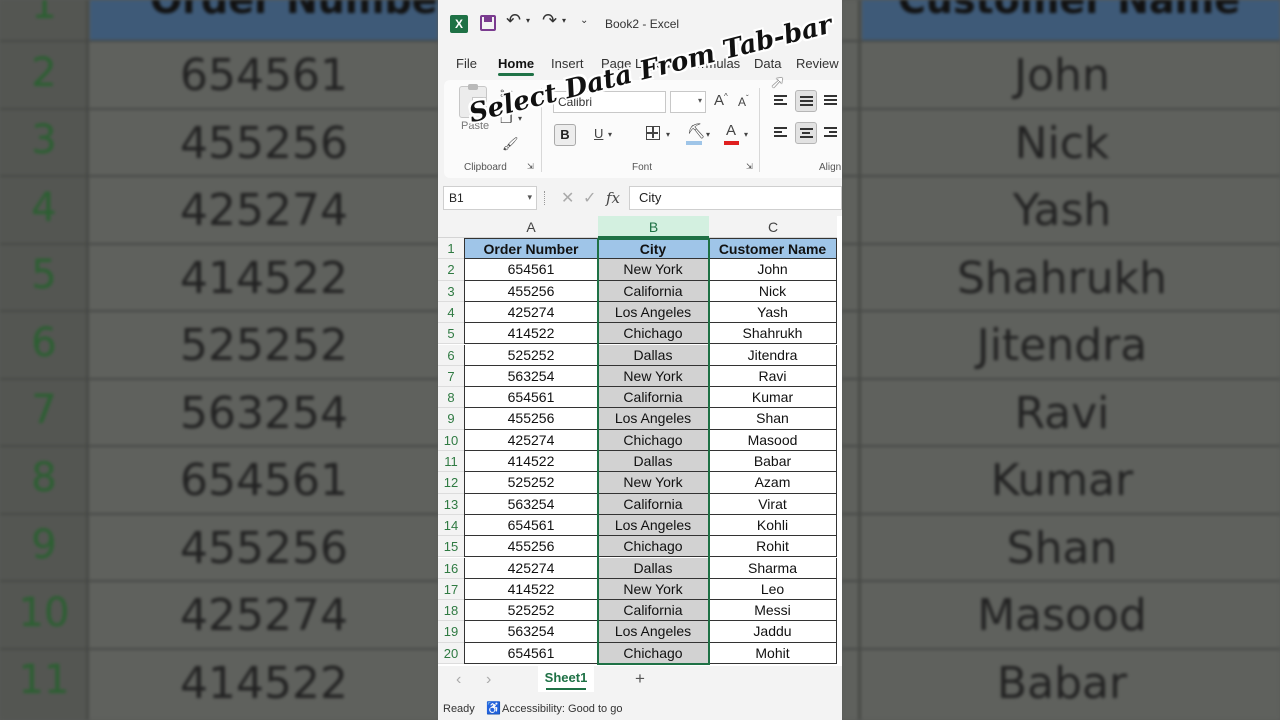  What do you see at coordinates (451, 419) in the screenshot?
I see `row-header: 9` at bounding box center [451, 419].